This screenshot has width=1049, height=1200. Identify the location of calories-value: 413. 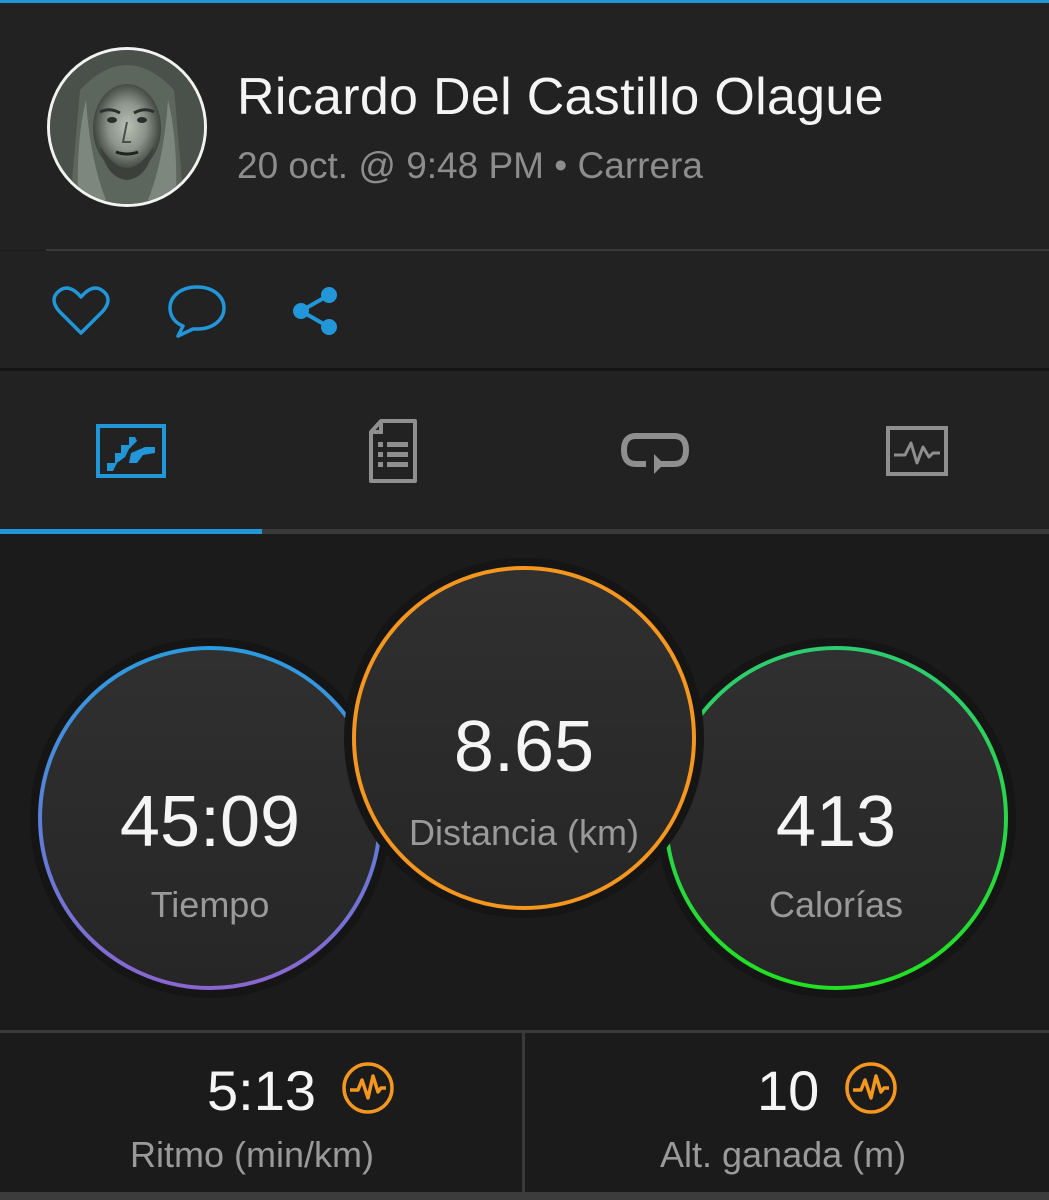
(836, 822).